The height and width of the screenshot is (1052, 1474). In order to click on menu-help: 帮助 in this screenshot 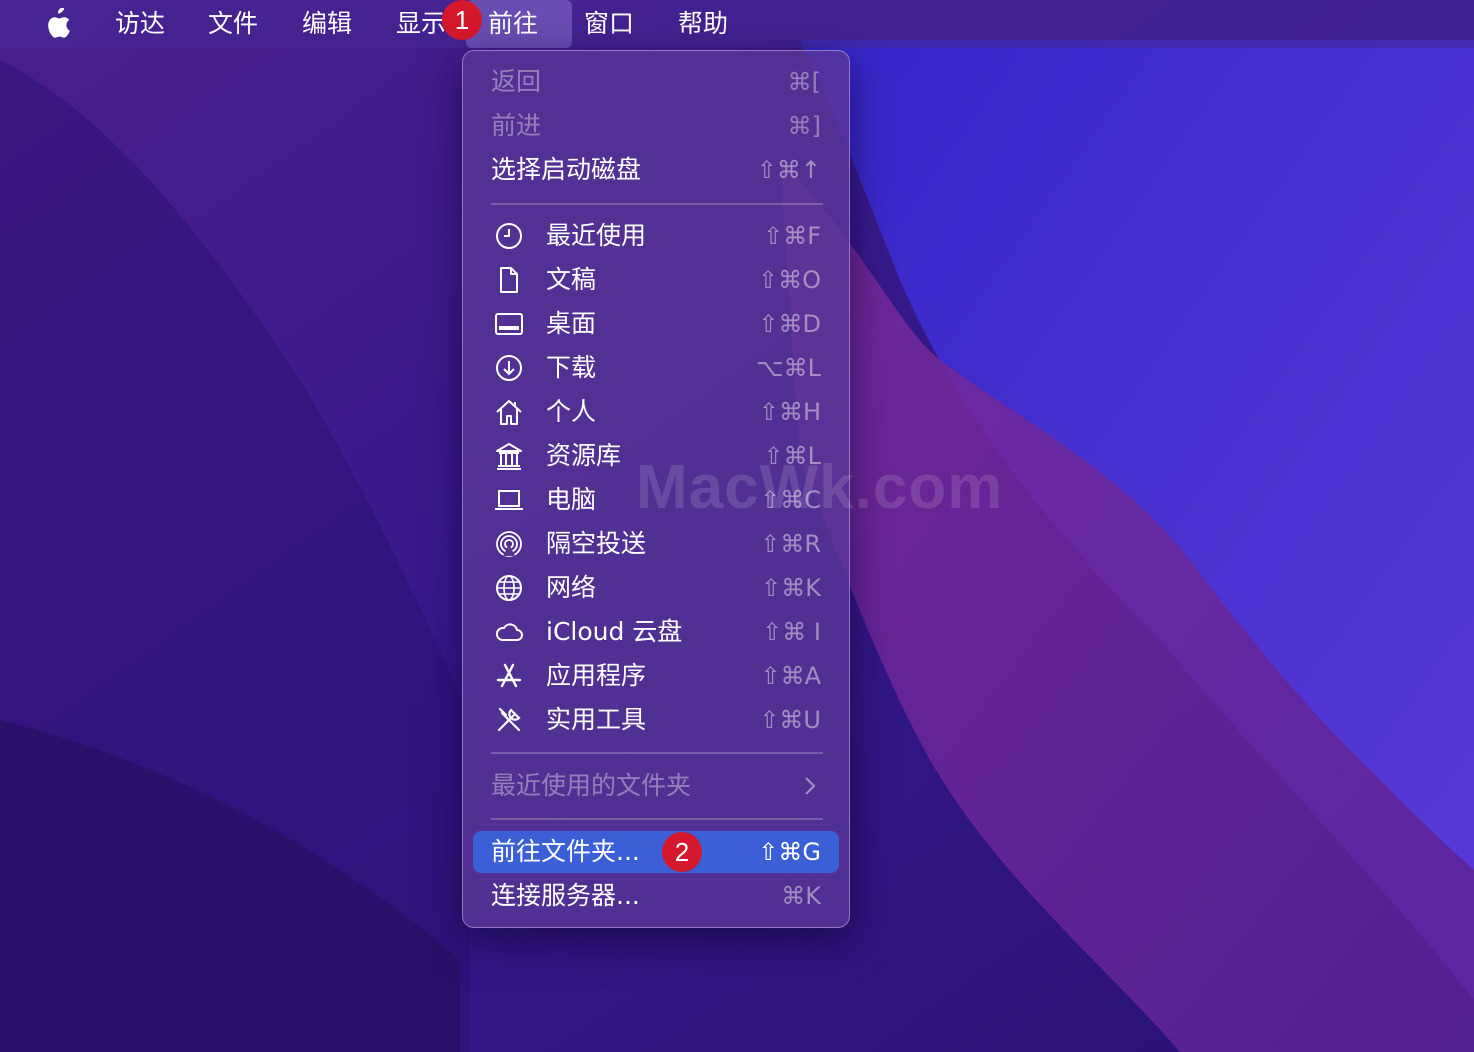, I will do `click(703, 24)`.